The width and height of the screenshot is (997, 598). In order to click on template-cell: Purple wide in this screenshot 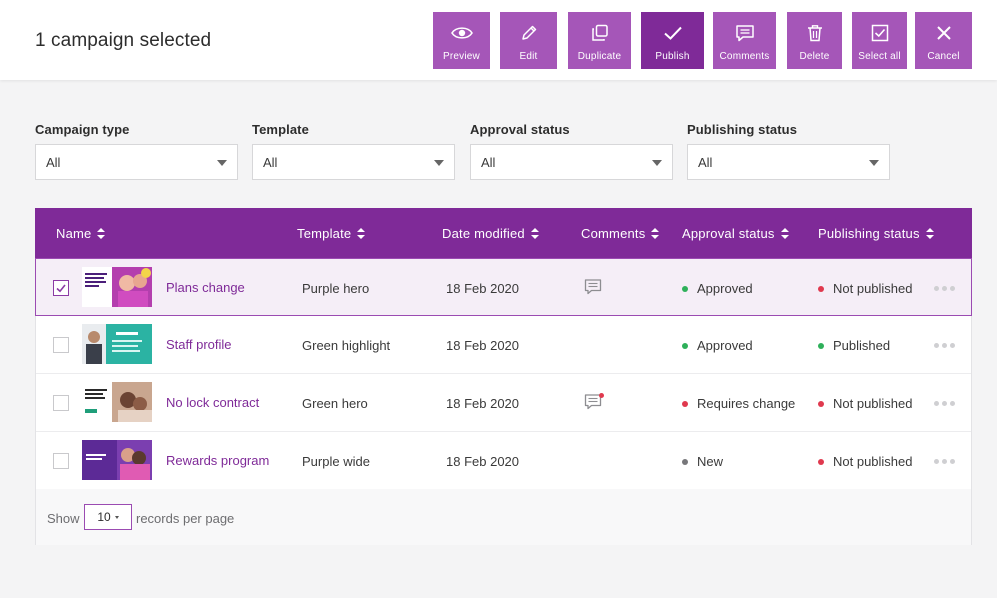, I will do `click(336, 461)`.